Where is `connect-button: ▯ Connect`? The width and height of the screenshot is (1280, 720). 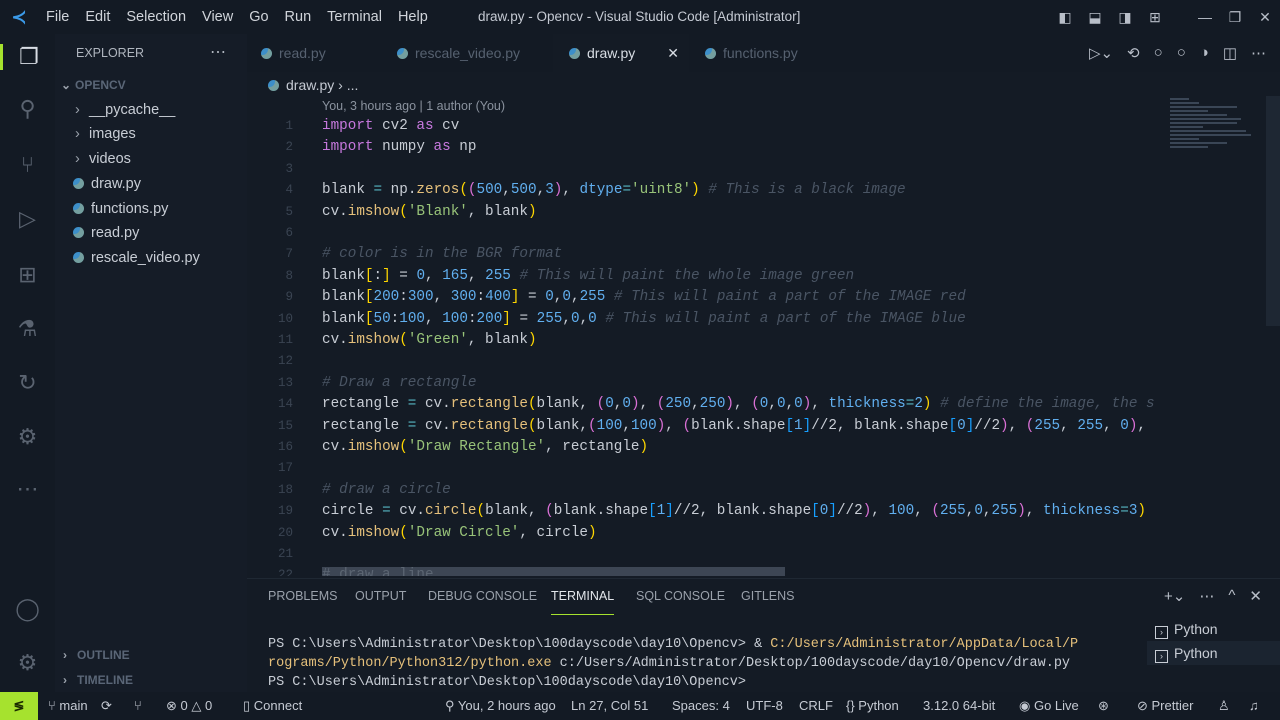
connect-button: ▯ Connect is located at coordinates (272, 706).